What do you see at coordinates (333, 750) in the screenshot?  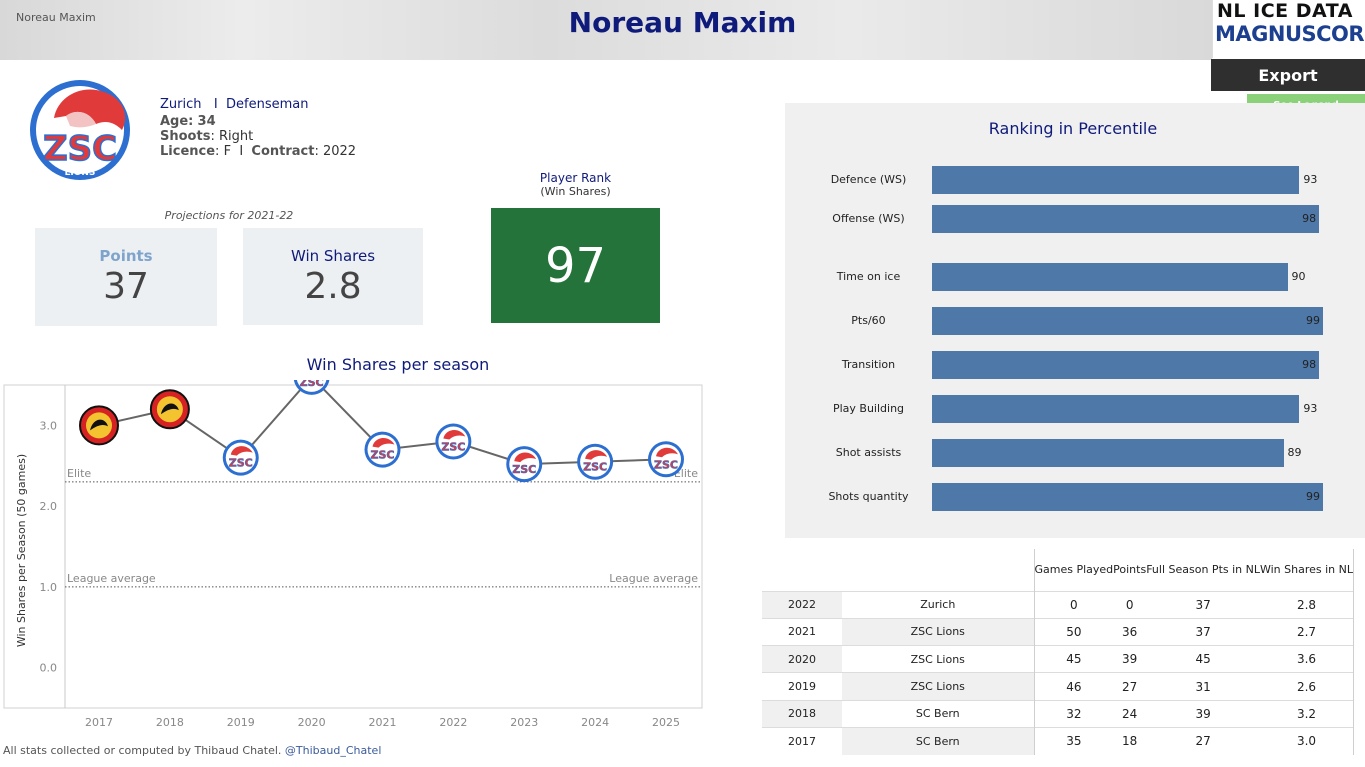 I see `twitter-handle-link: @Thibaud_Chatel` at bounding box center [333, 750].